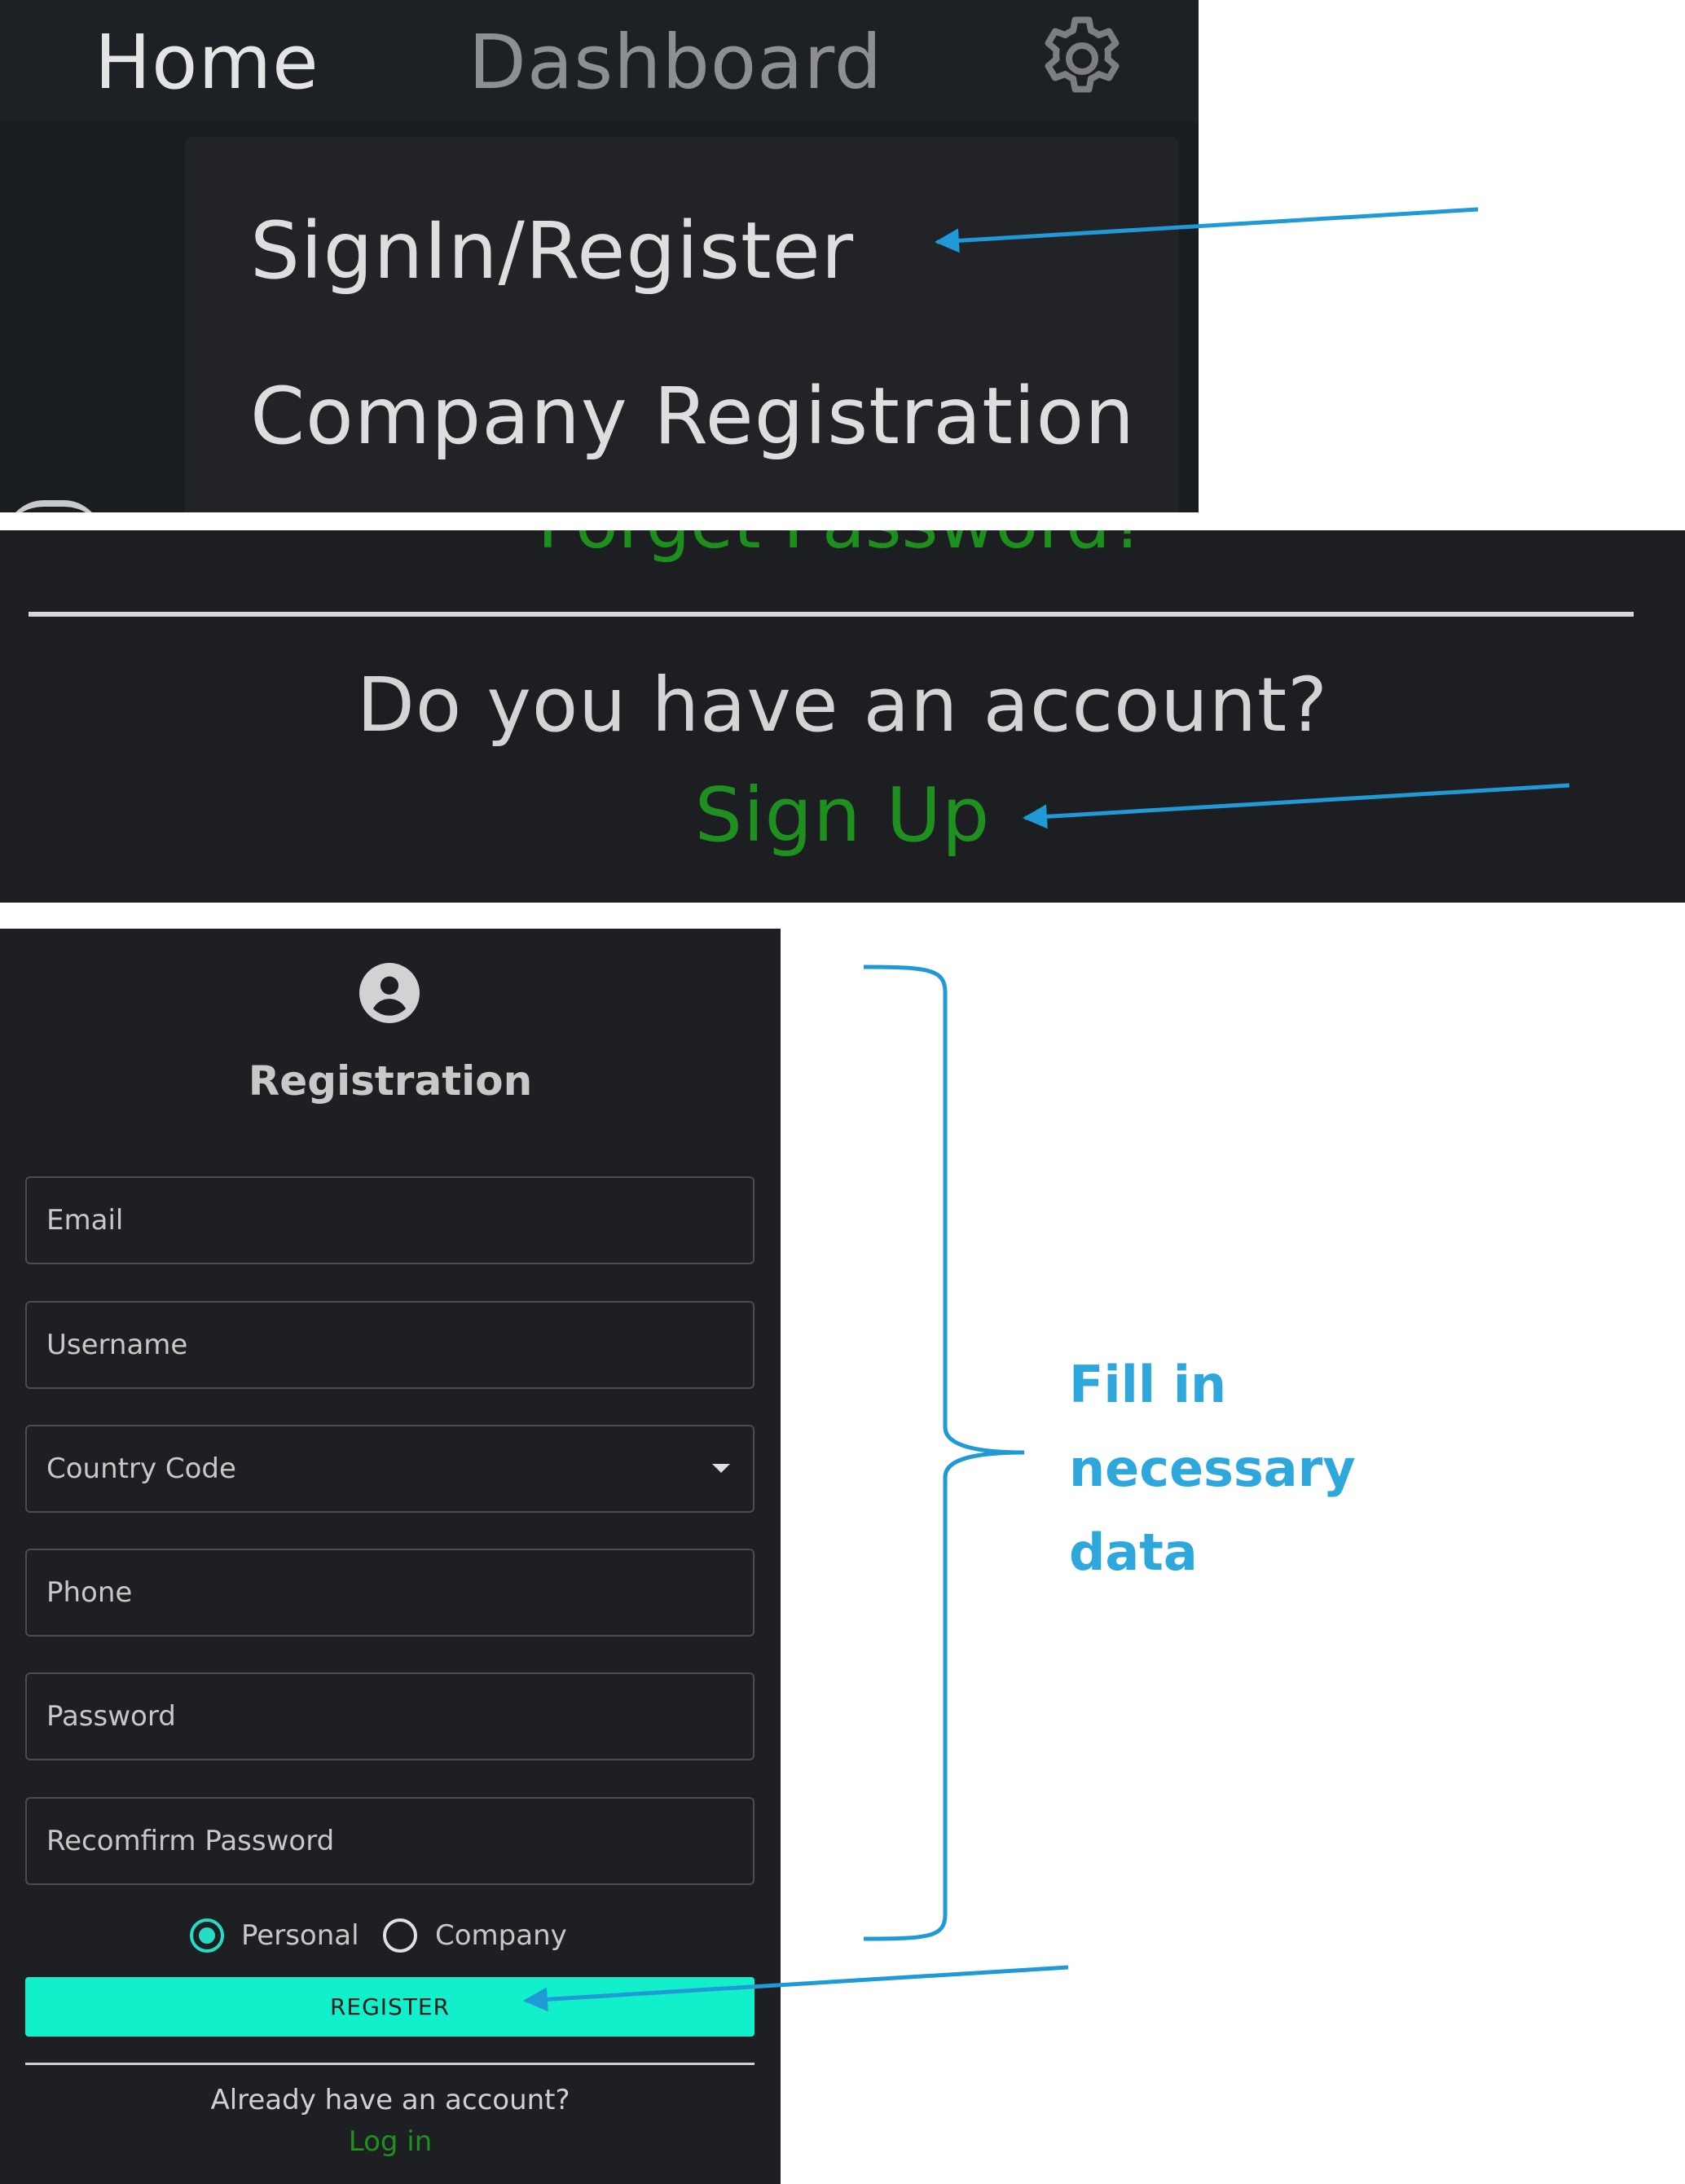 This screenshot has height=2184, width=1685. What do you see at coordinates (390, 1593) in the screenshot?
I see `phone-field: Phone` at bounding box center [390, 1593].